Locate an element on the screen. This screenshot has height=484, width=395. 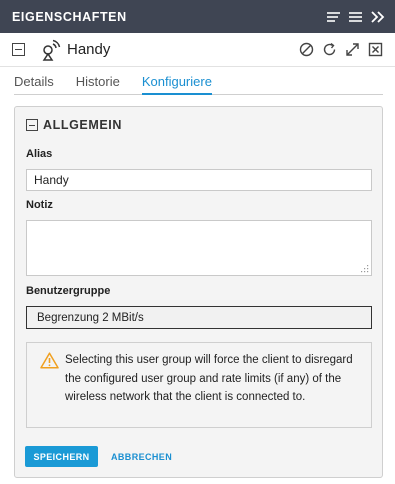
tab-details: Details is located at coordinates (34, 81).